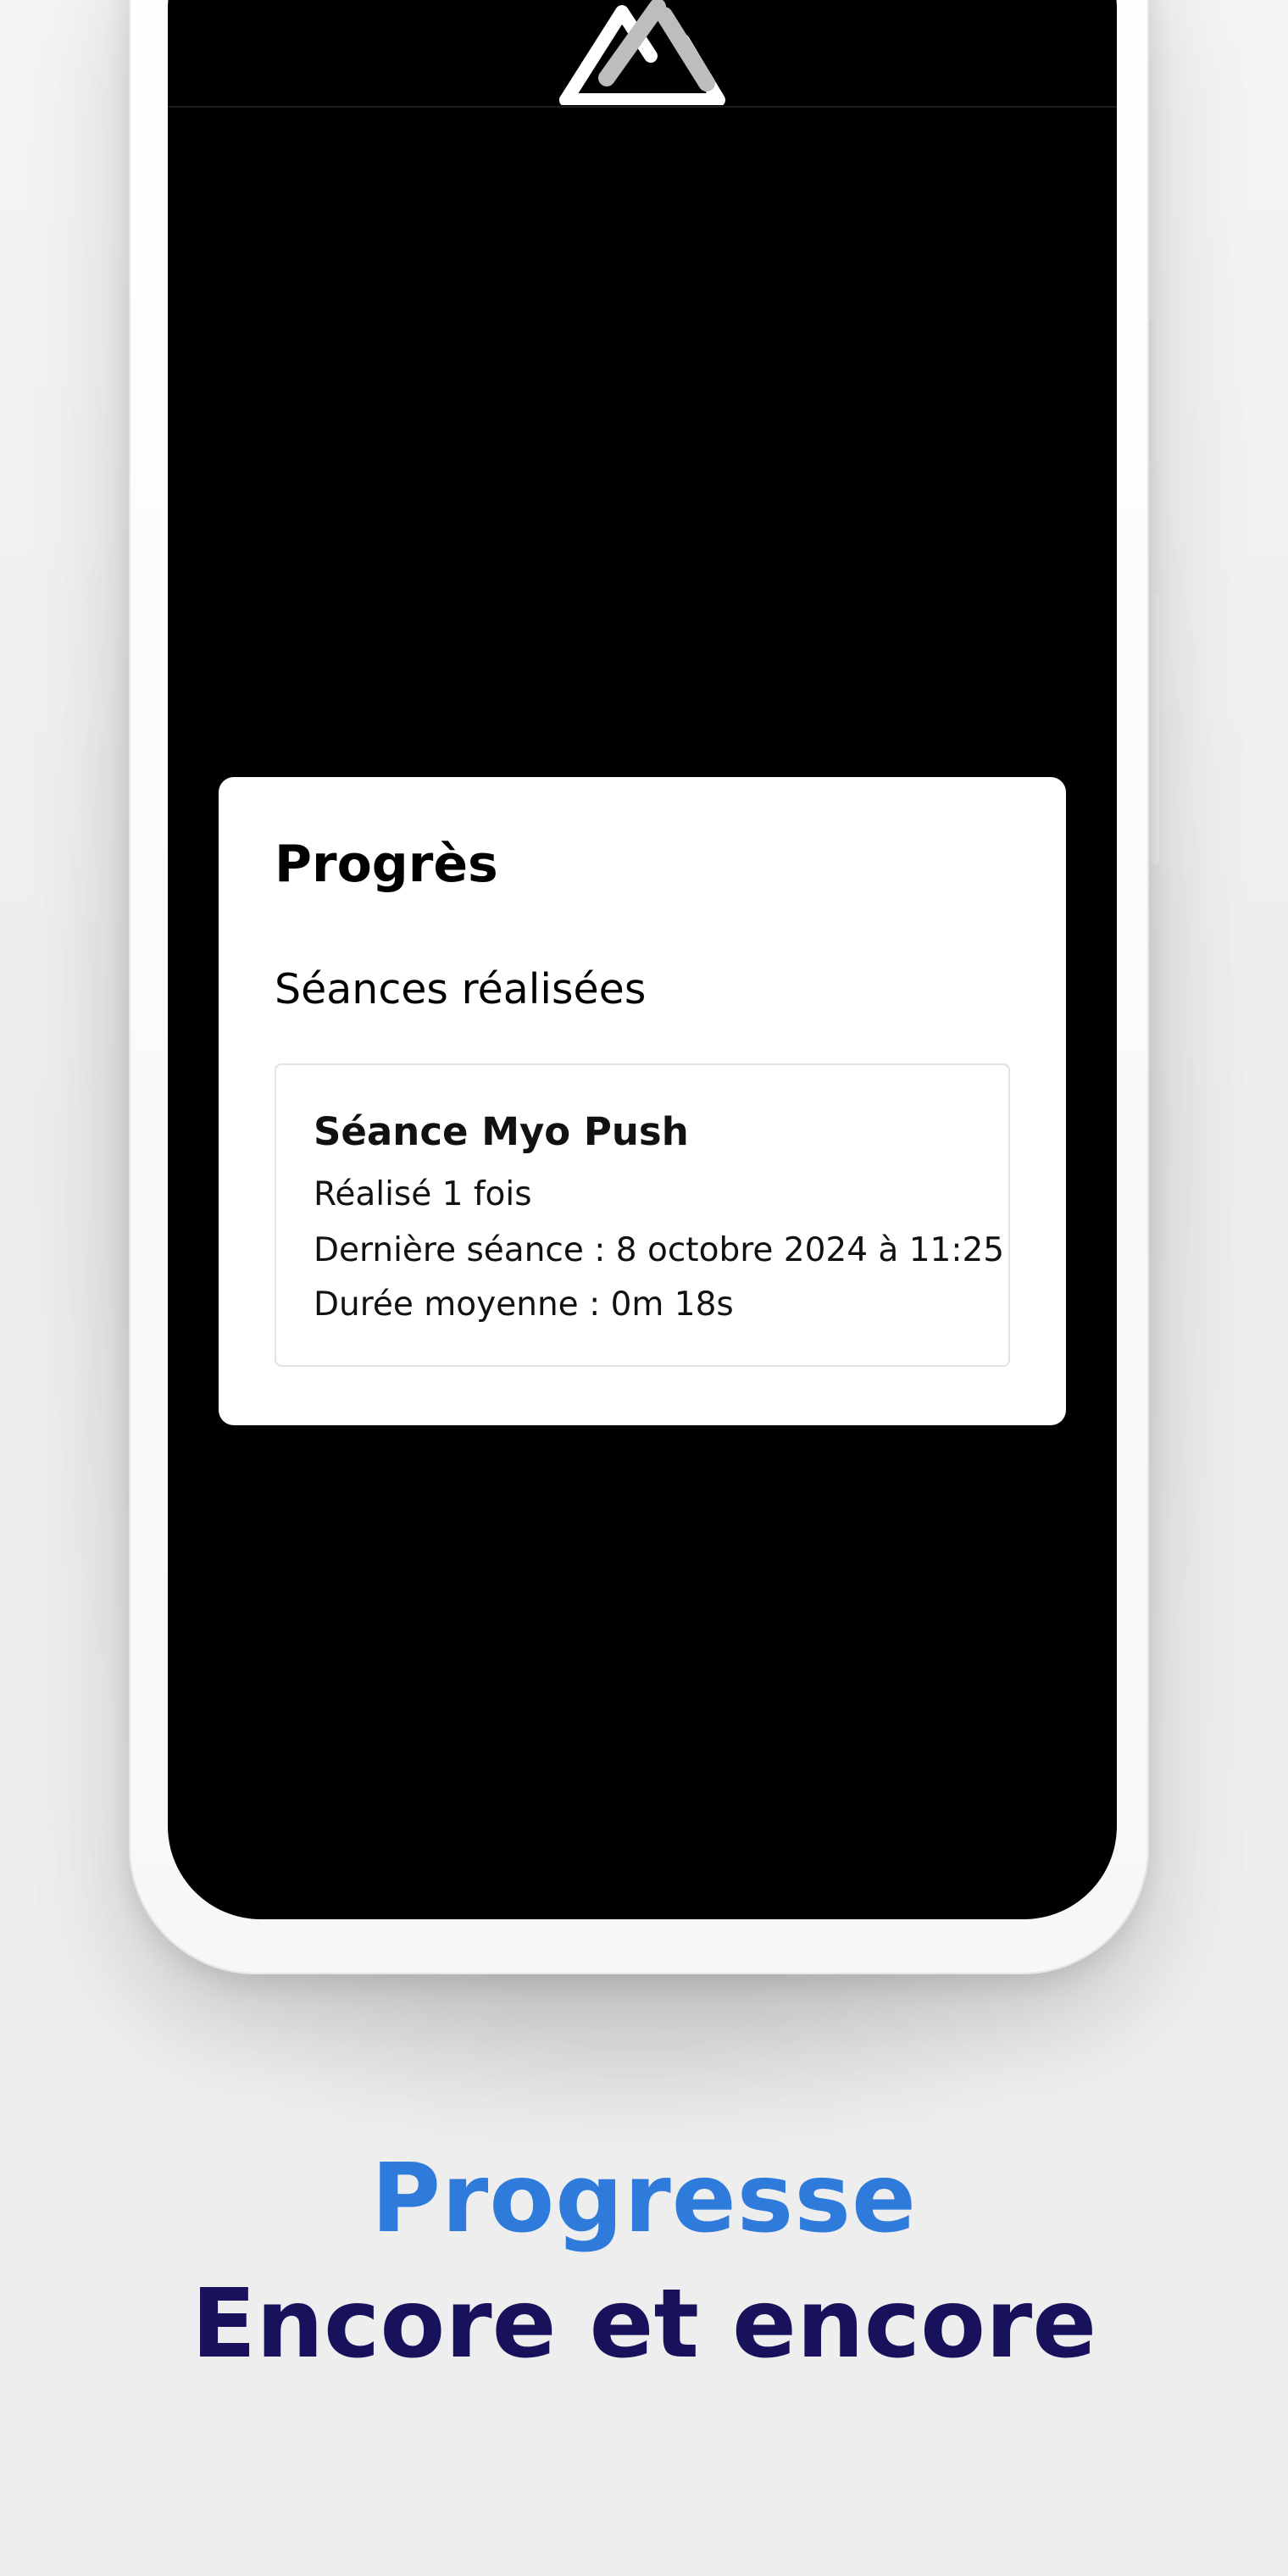 Image resolution: width=1288 pixels, height=2576 pixels. I want to click on phone-volume-button, so click(1153, 390).